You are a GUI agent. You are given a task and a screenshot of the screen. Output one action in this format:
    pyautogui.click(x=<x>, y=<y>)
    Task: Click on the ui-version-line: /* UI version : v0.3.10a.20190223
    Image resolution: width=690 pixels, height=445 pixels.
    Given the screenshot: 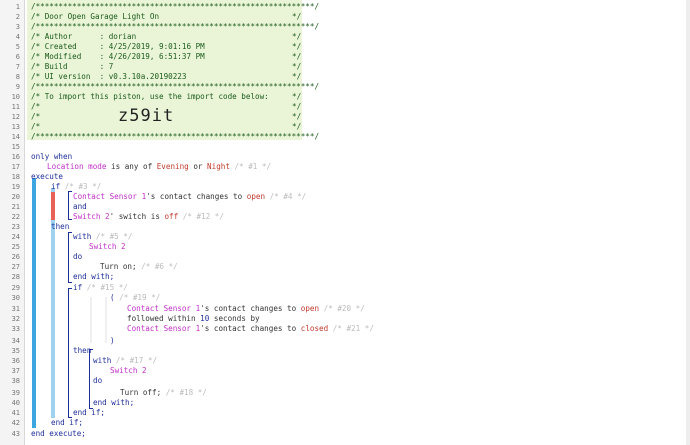 What is the action you would take?
    pyautogui.click(x=109, y=76)
    